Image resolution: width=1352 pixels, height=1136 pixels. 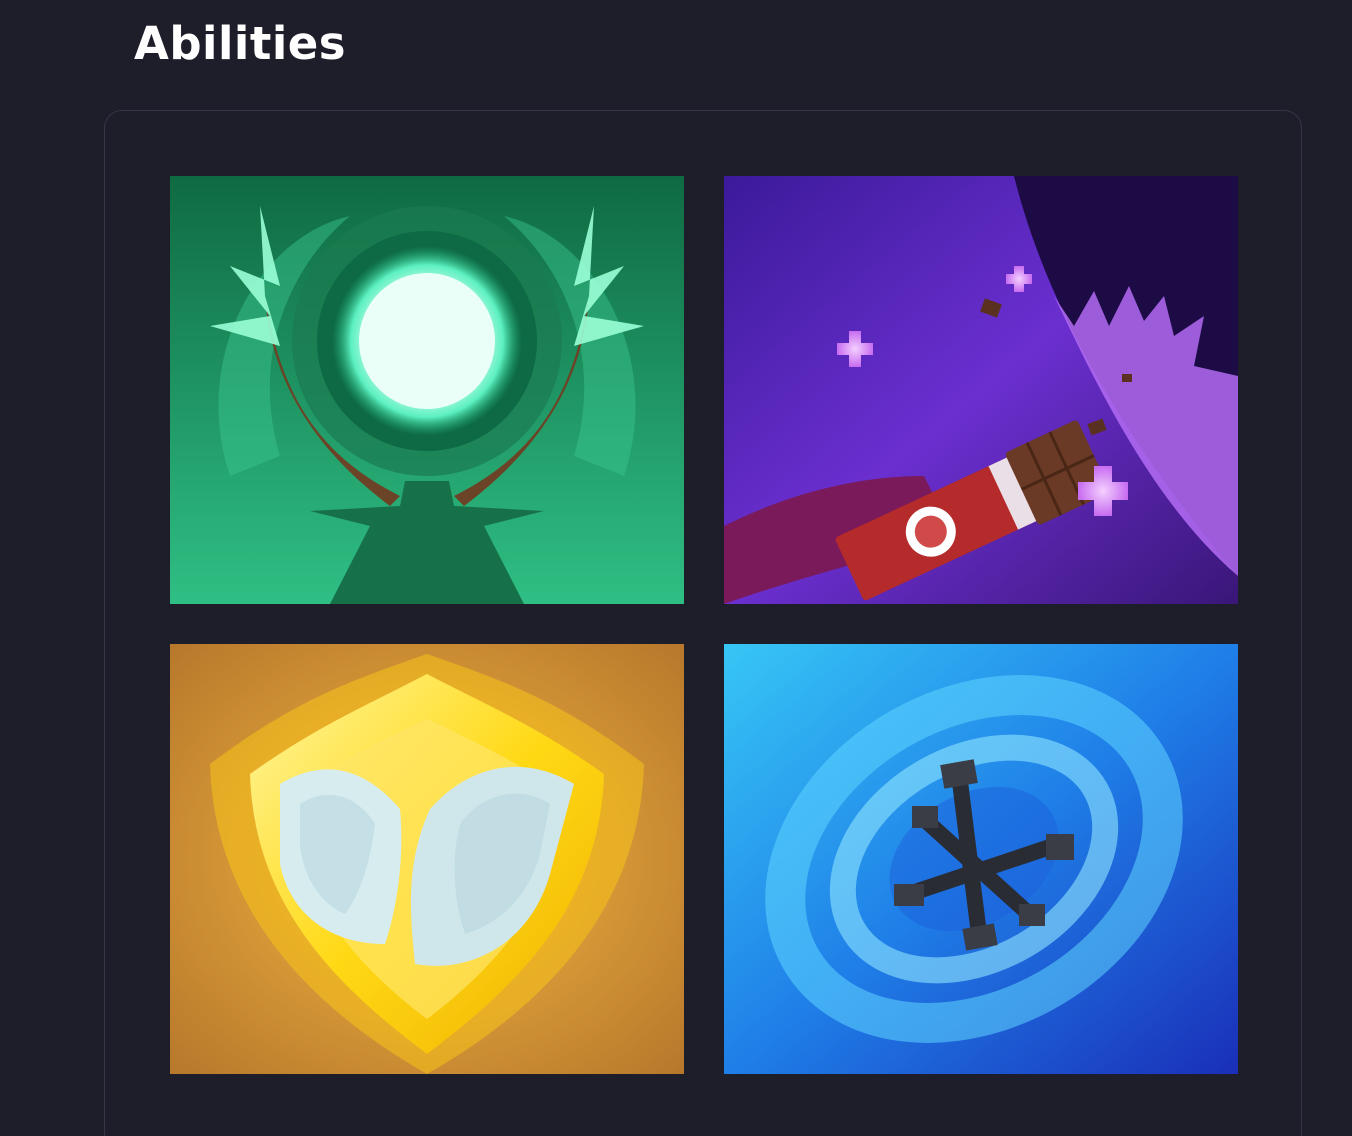 I want to click on section-title: Abilities, so click(x=240, y=43).